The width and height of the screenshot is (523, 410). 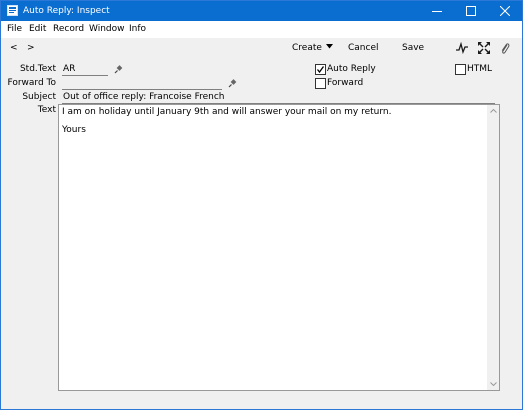 I want to click on toolbar: < > Create Cancel Save, so click(x=261, y=48).